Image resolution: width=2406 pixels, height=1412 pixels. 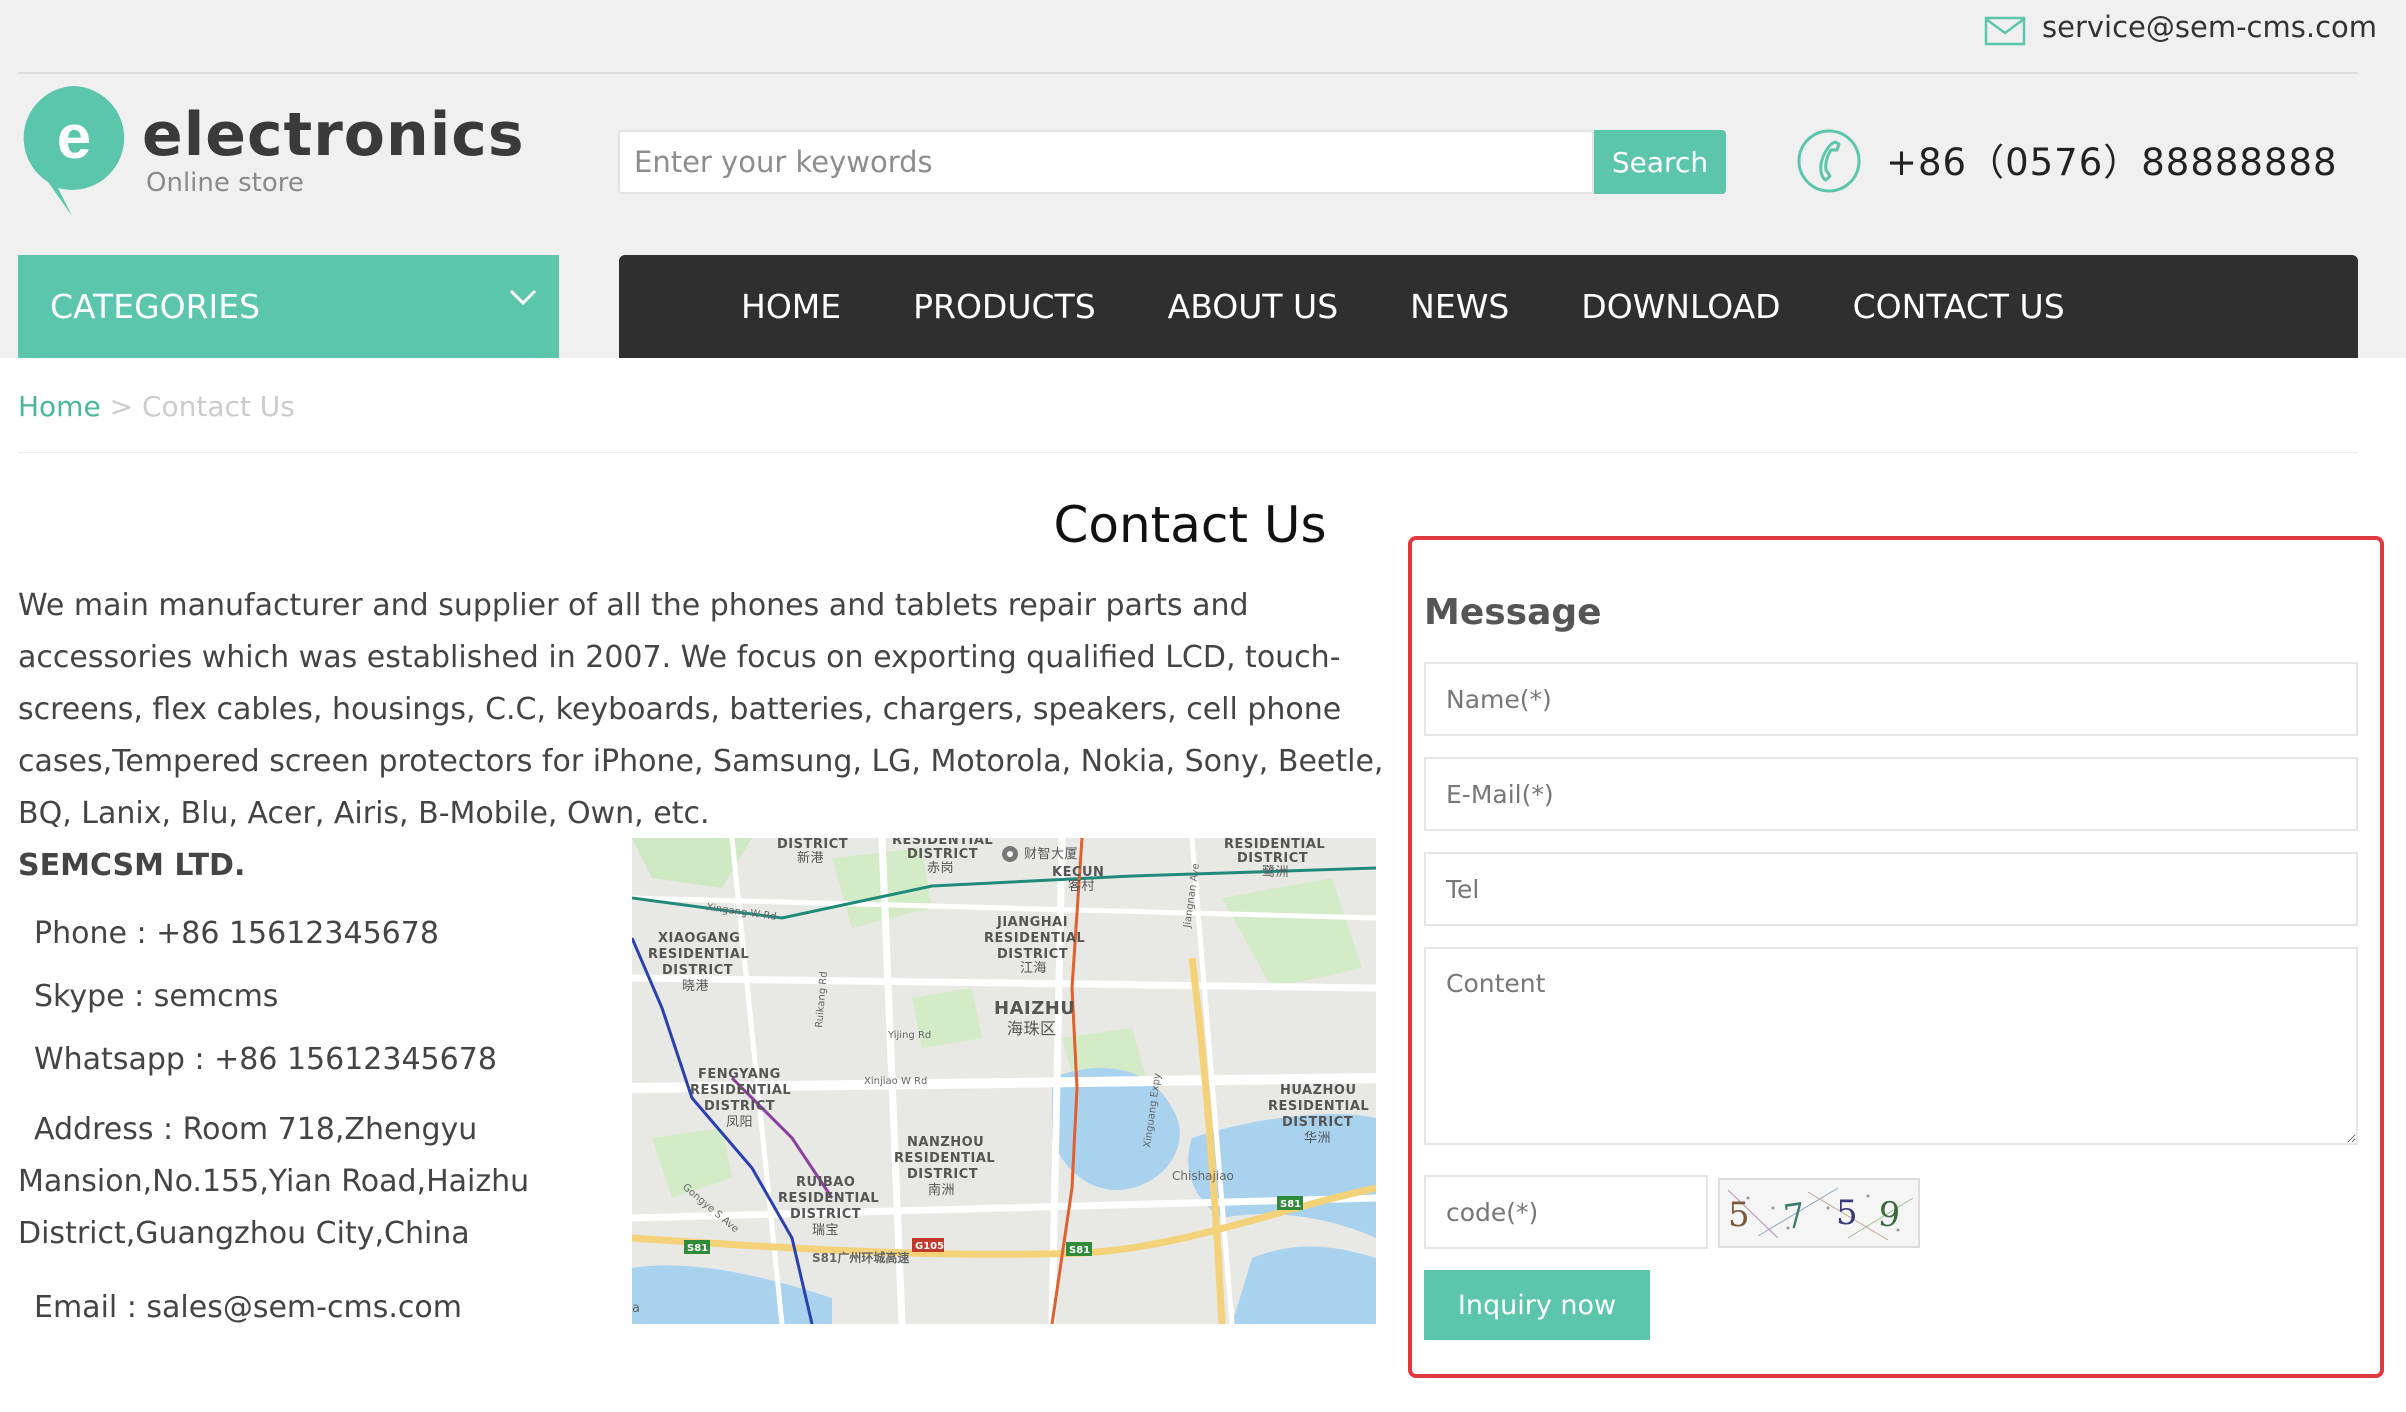 I want to click on map-label: HAIZHU, so click(x=1034, y=1008).